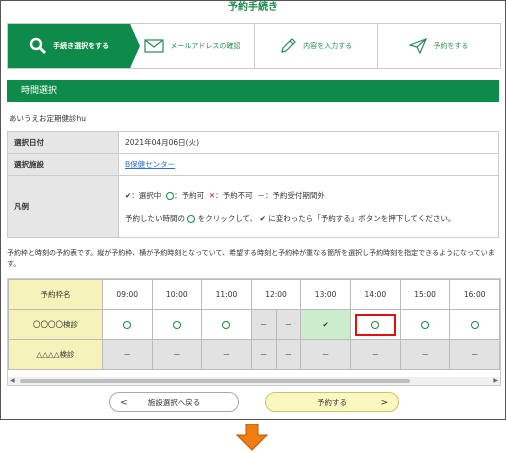  What do you see at coordinates (451, 46) in the screenshot?
I see `step-label: 予約をする` at bounding box center [451, 46].